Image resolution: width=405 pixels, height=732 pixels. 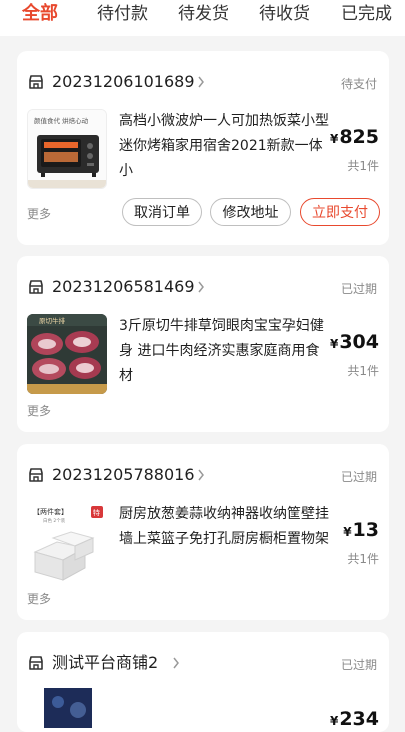 What do you see at coordinates (365, 530) in the screenshot?
I see `price-value: 13` at bounding box center [365, 530].